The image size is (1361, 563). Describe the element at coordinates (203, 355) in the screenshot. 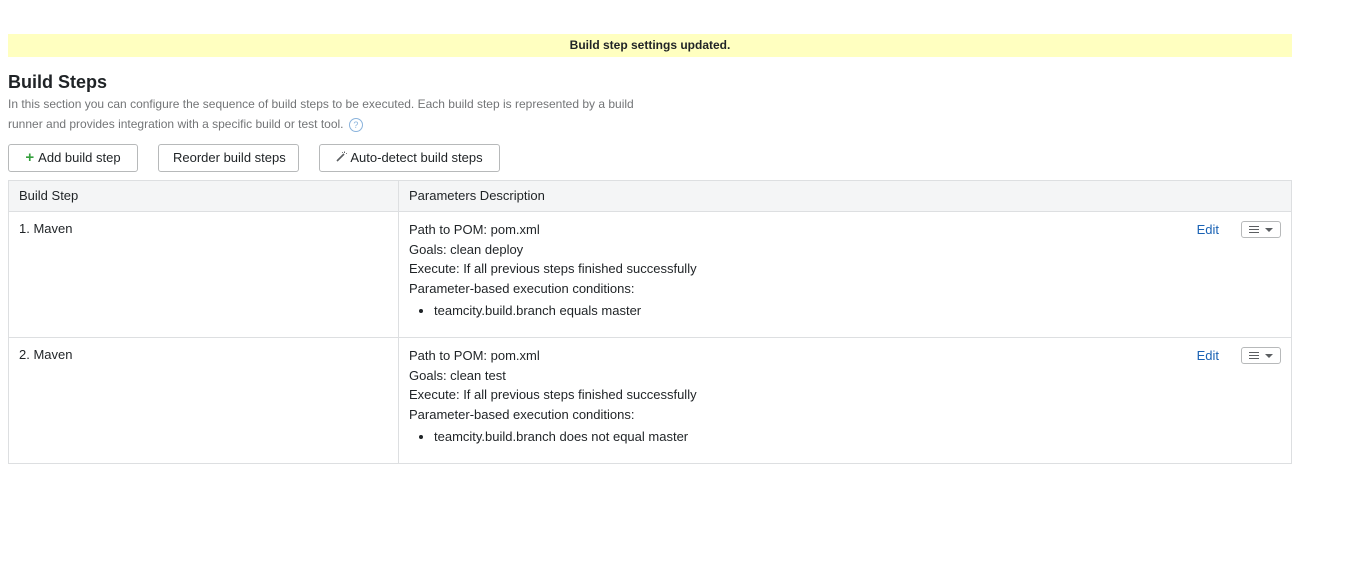

I see `step-name: 2. Maven` at that location.